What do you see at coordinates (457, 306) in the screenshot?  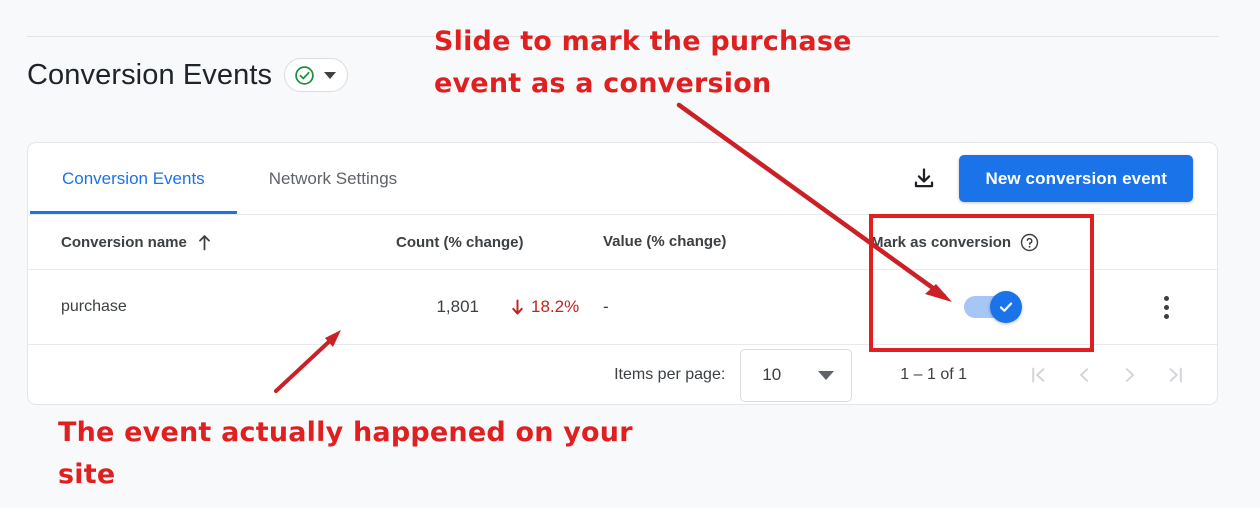 I see `count-value: 1,801` at bounding box center [457, 306].